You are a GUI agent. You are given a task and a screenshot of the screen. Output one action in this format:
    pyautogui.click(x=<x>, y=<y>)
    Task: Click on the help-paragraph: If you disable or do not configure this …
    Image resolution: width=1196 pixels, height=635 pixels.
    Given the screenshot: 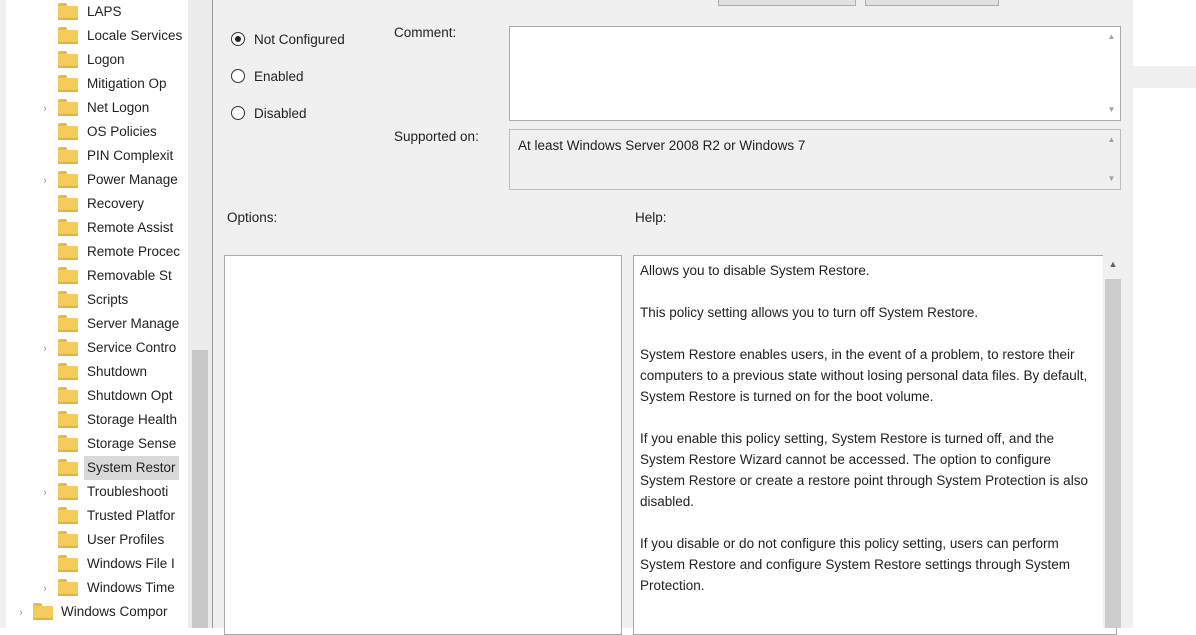 What is the action you would take?
    pyautogui.click(x=855, y=564)
    